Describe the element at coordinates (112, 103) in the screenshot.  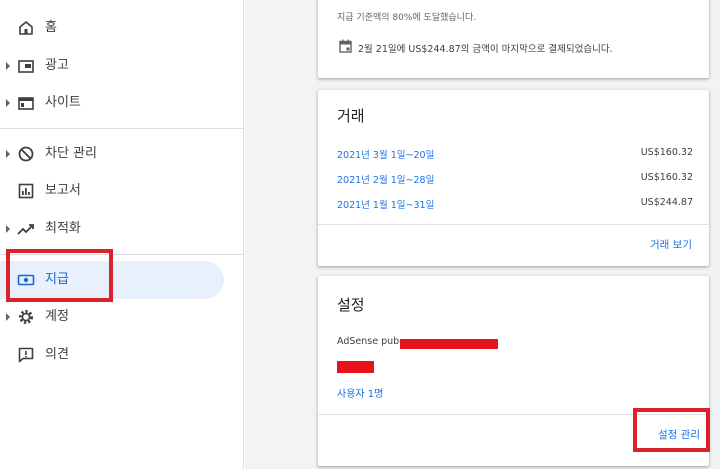
I see `sidebar-item-sites: 사이트` at that location.